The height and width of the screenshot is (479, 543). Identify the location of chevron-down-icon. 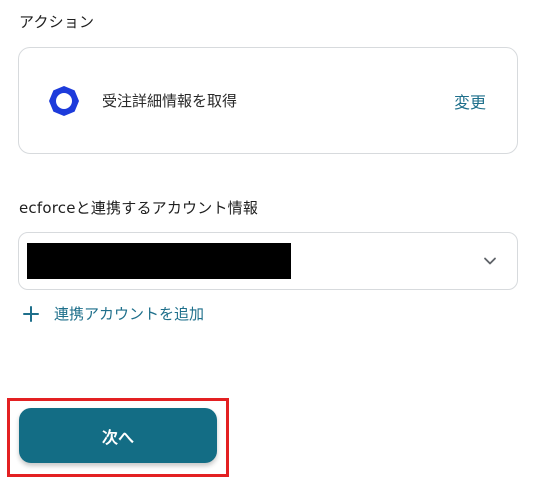
(490, 261).